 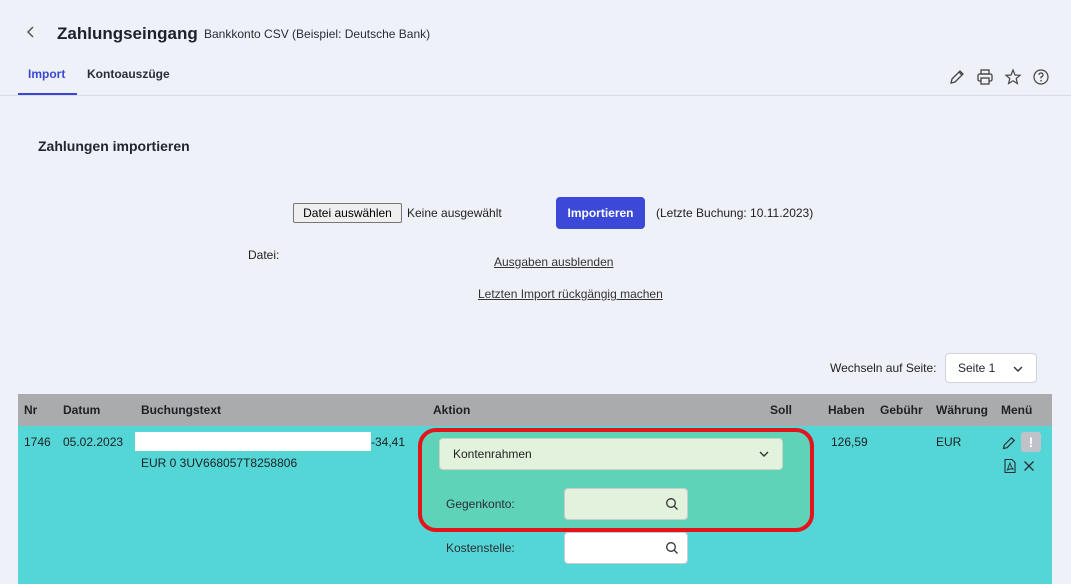 I want to click on edit-row-icon, so click(x=1009, y=443).